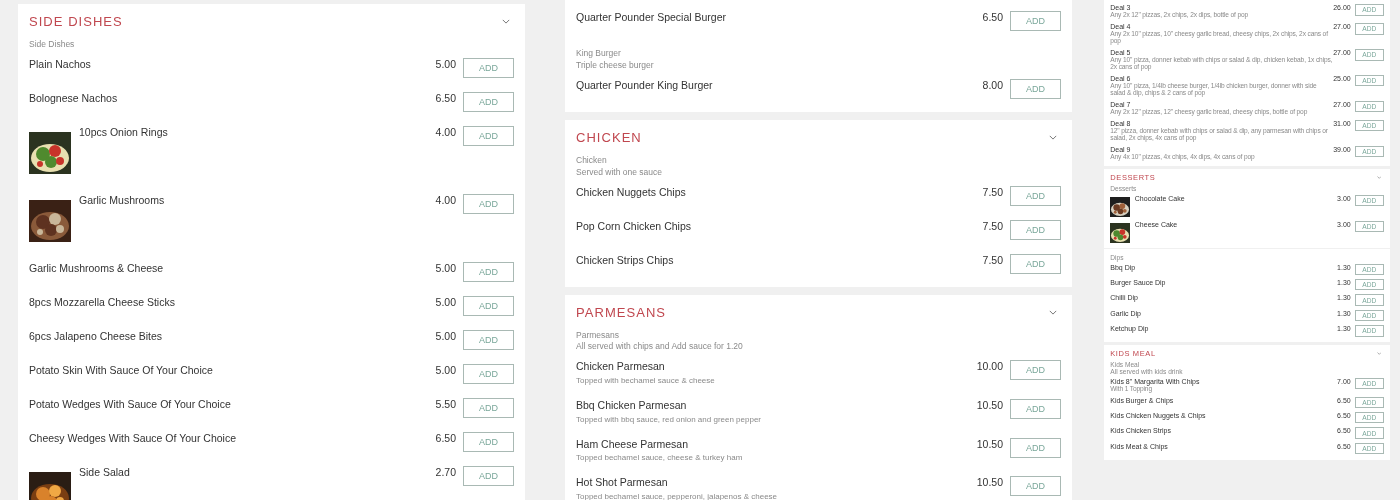 This screenshot has width=1400, height=500. Describe the element at coordinates (598, 335) in the screenshot. I see `group-note: Parmesans` at that location.